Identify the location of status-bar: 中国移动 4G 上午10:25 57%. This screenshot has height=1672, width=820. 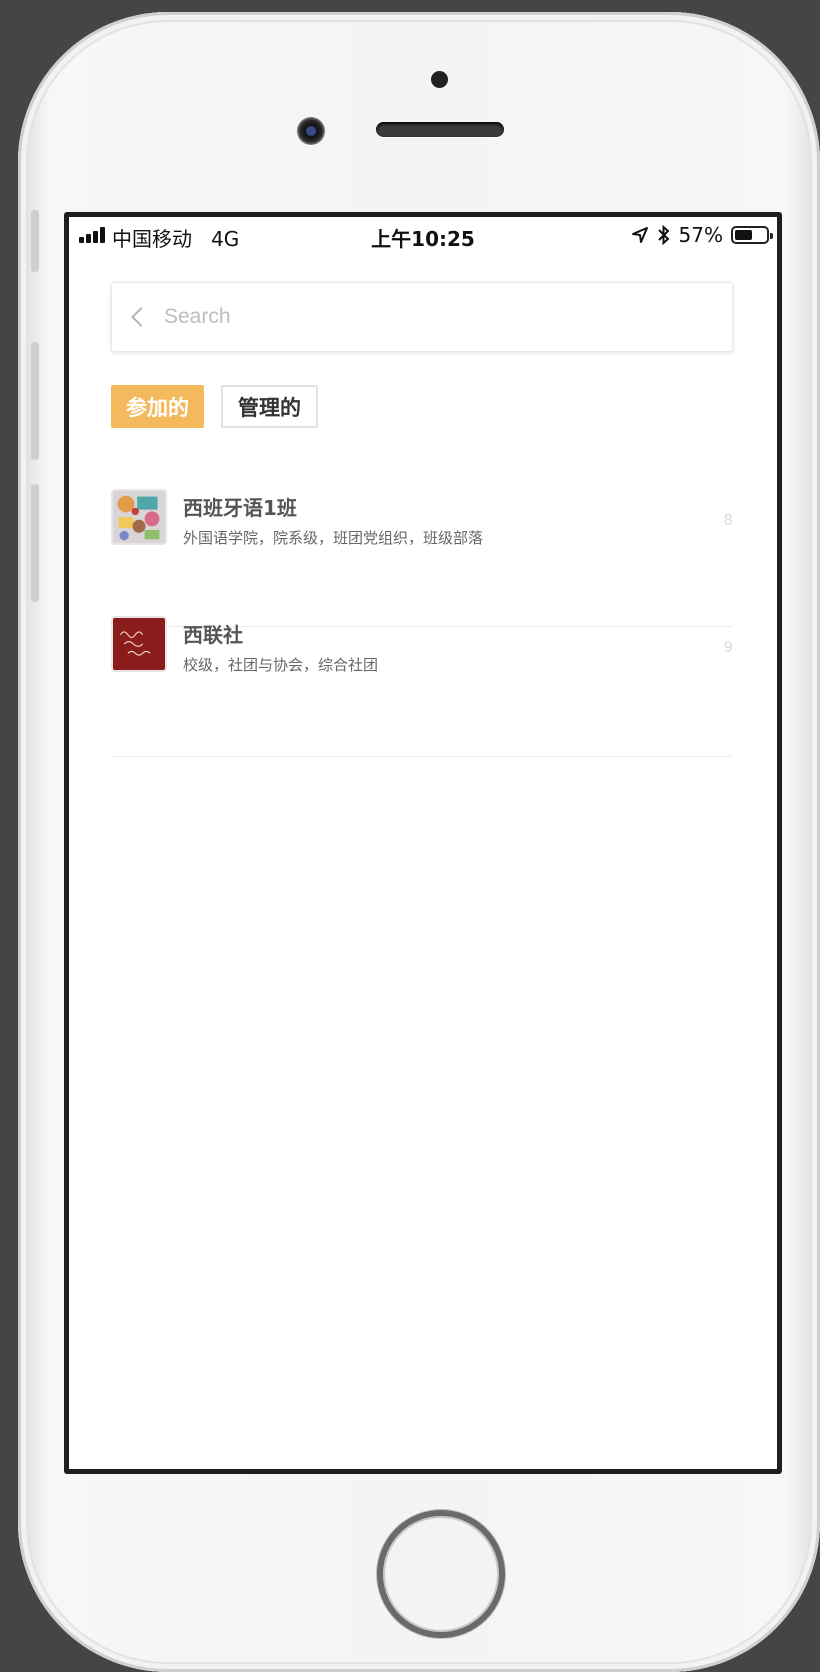
(423, 235).